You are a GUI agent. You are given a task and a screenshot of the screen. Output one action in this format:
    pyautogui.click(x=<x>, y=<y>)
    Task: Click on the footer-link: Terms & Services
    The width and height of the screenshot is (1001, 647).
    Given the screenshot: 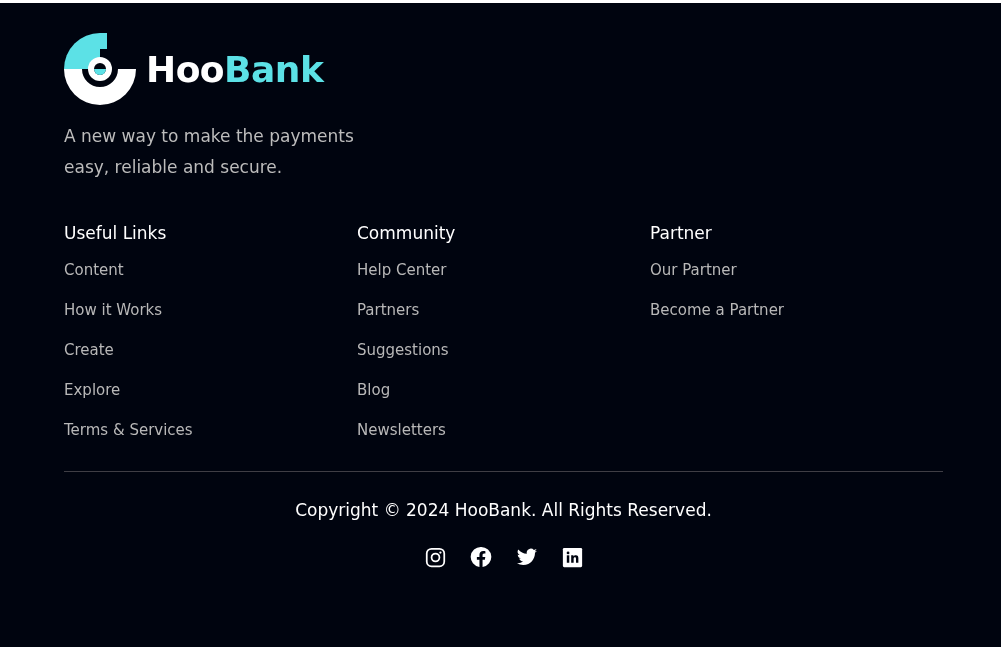 What is the action you would take?
    pyautogui.click(x=128, y=430)
    